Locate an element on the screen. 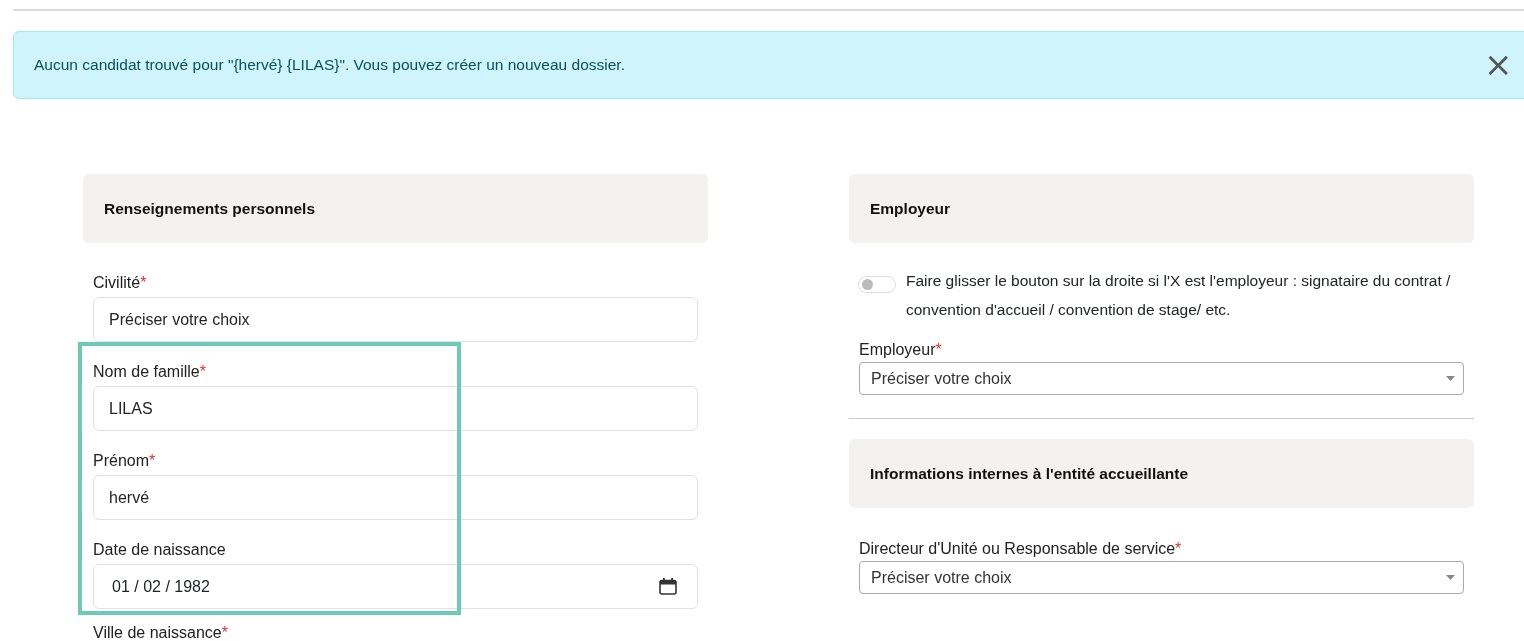 The height and width of the screenshot is (641, 1524). section-title: Informations internes à l'entité accueillante is located at coordinates (1029, 473).